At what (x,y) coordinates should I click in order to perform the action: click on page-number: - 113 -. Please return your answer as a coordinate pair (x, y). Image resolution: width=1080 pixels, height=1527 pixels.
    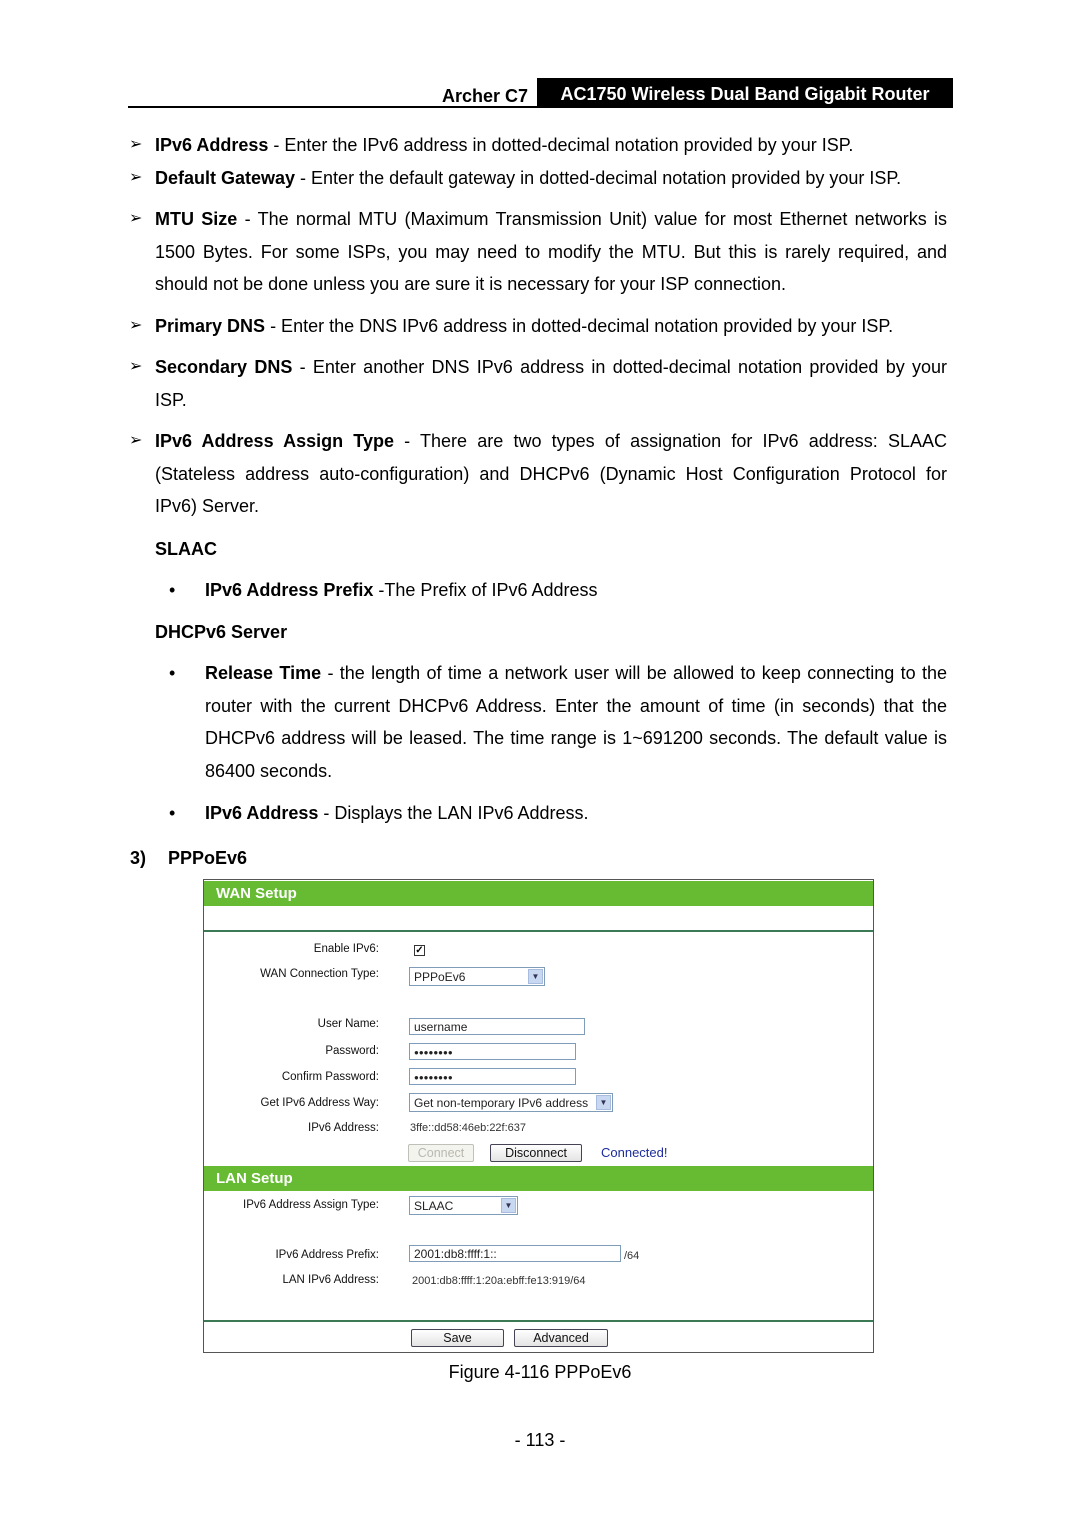
    Looking at the image, I should click on (540, 1440).